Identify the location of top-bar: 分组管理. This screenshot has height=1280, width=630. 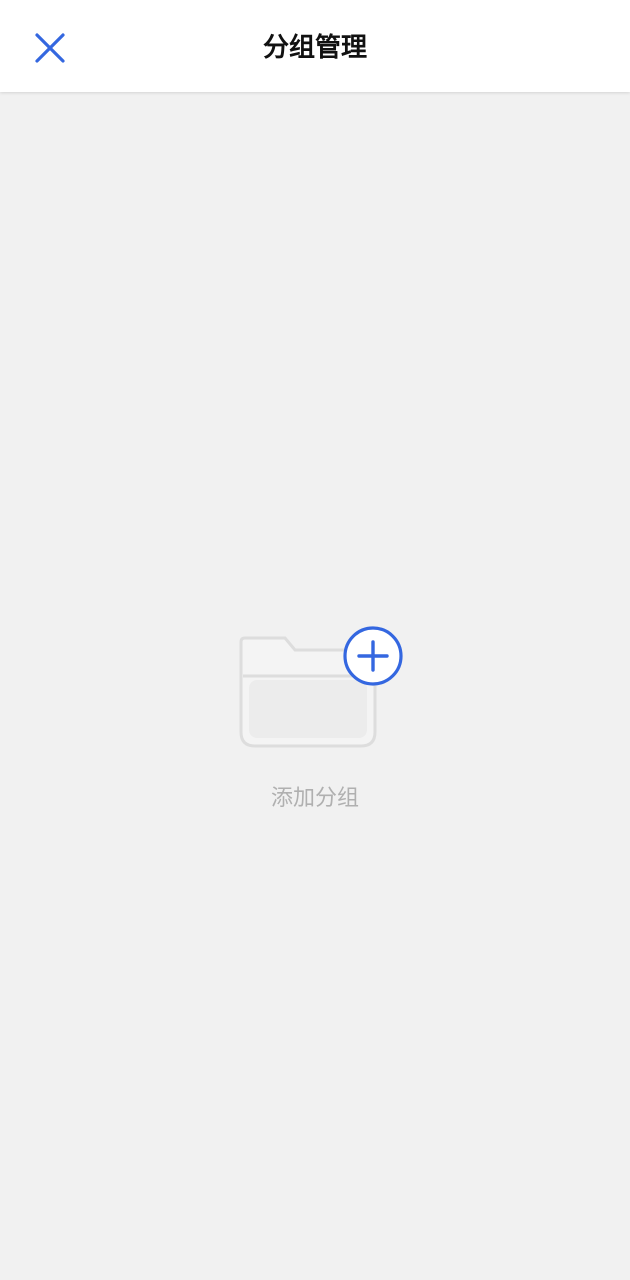
(315, 46).